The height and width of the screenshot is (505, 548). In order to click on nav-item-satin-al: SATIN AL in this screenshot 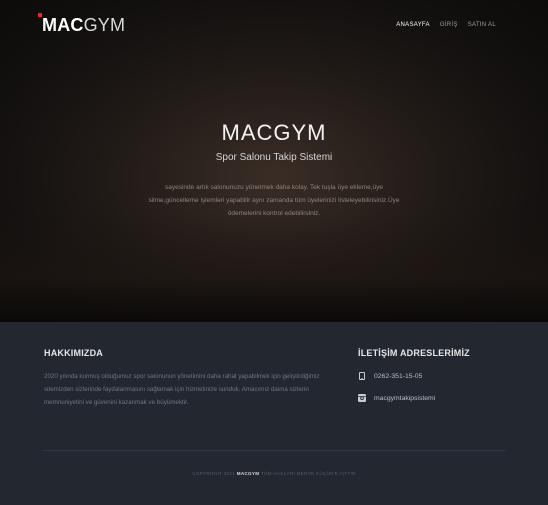, I will do `click(482, 25)`.